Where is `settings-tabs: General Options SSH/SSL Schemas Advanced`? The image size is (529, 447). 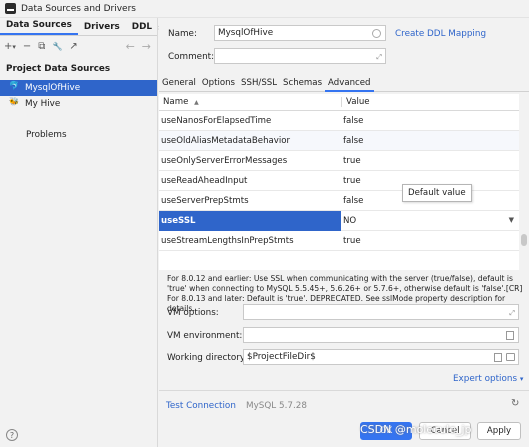 settings-tabs: General Options SSH/SSL Schemas Advanced is located at coordinates (344, 84).